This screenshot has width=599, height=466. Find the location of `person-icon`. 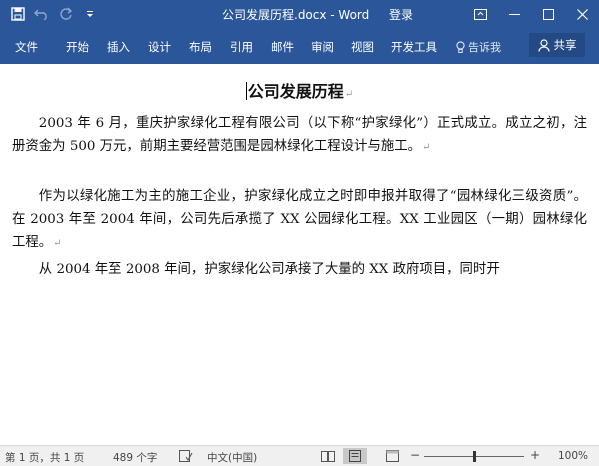

person-icon is located at coordinates (543, 45).